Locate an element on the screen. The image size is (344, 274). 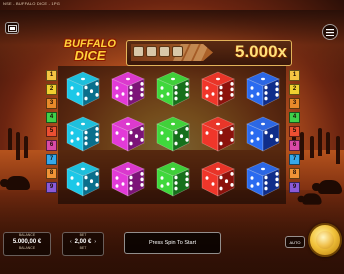
spin-button is located at coordinates (325, 240).